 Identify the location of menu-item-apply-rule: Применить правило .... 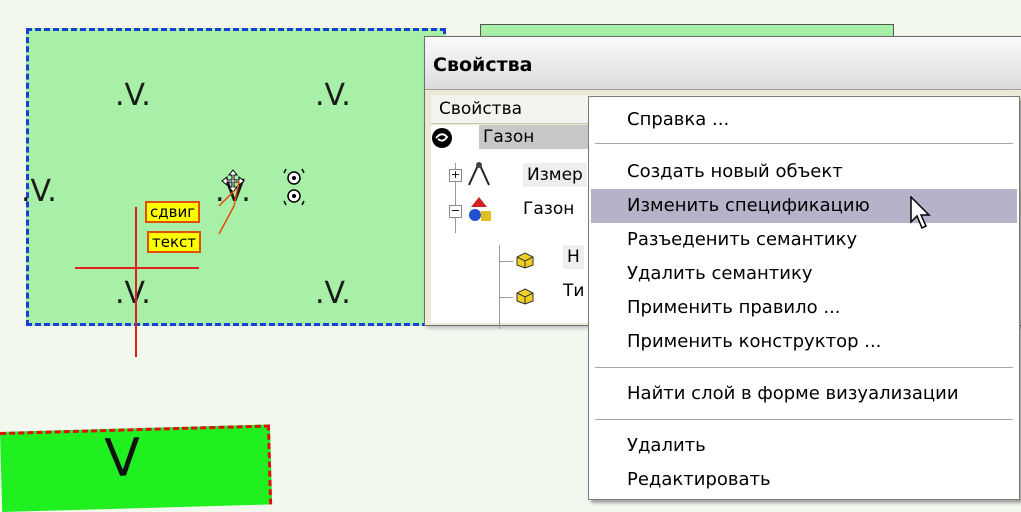
(804, 308).